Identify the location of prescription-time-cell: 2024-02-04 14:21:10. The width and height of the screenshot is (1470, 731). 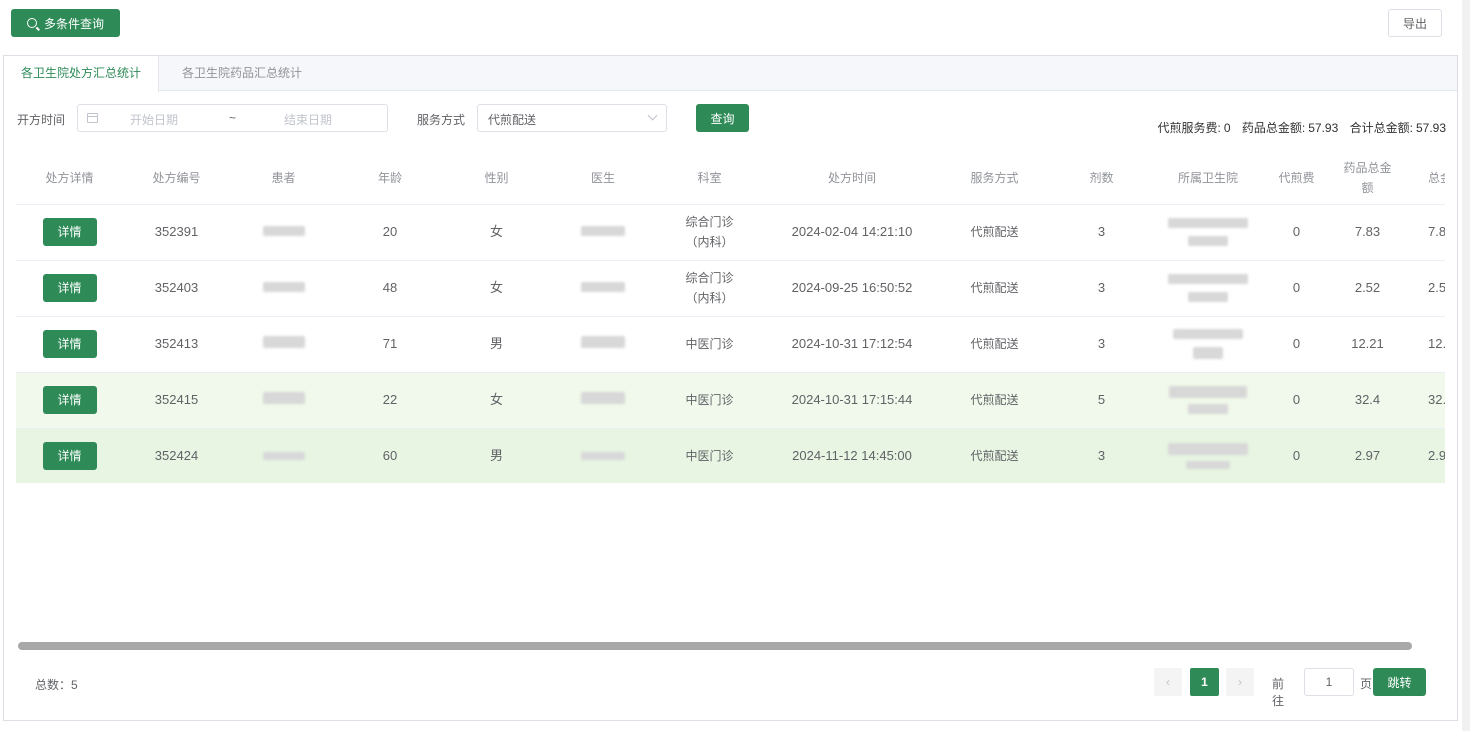
(852, 232).